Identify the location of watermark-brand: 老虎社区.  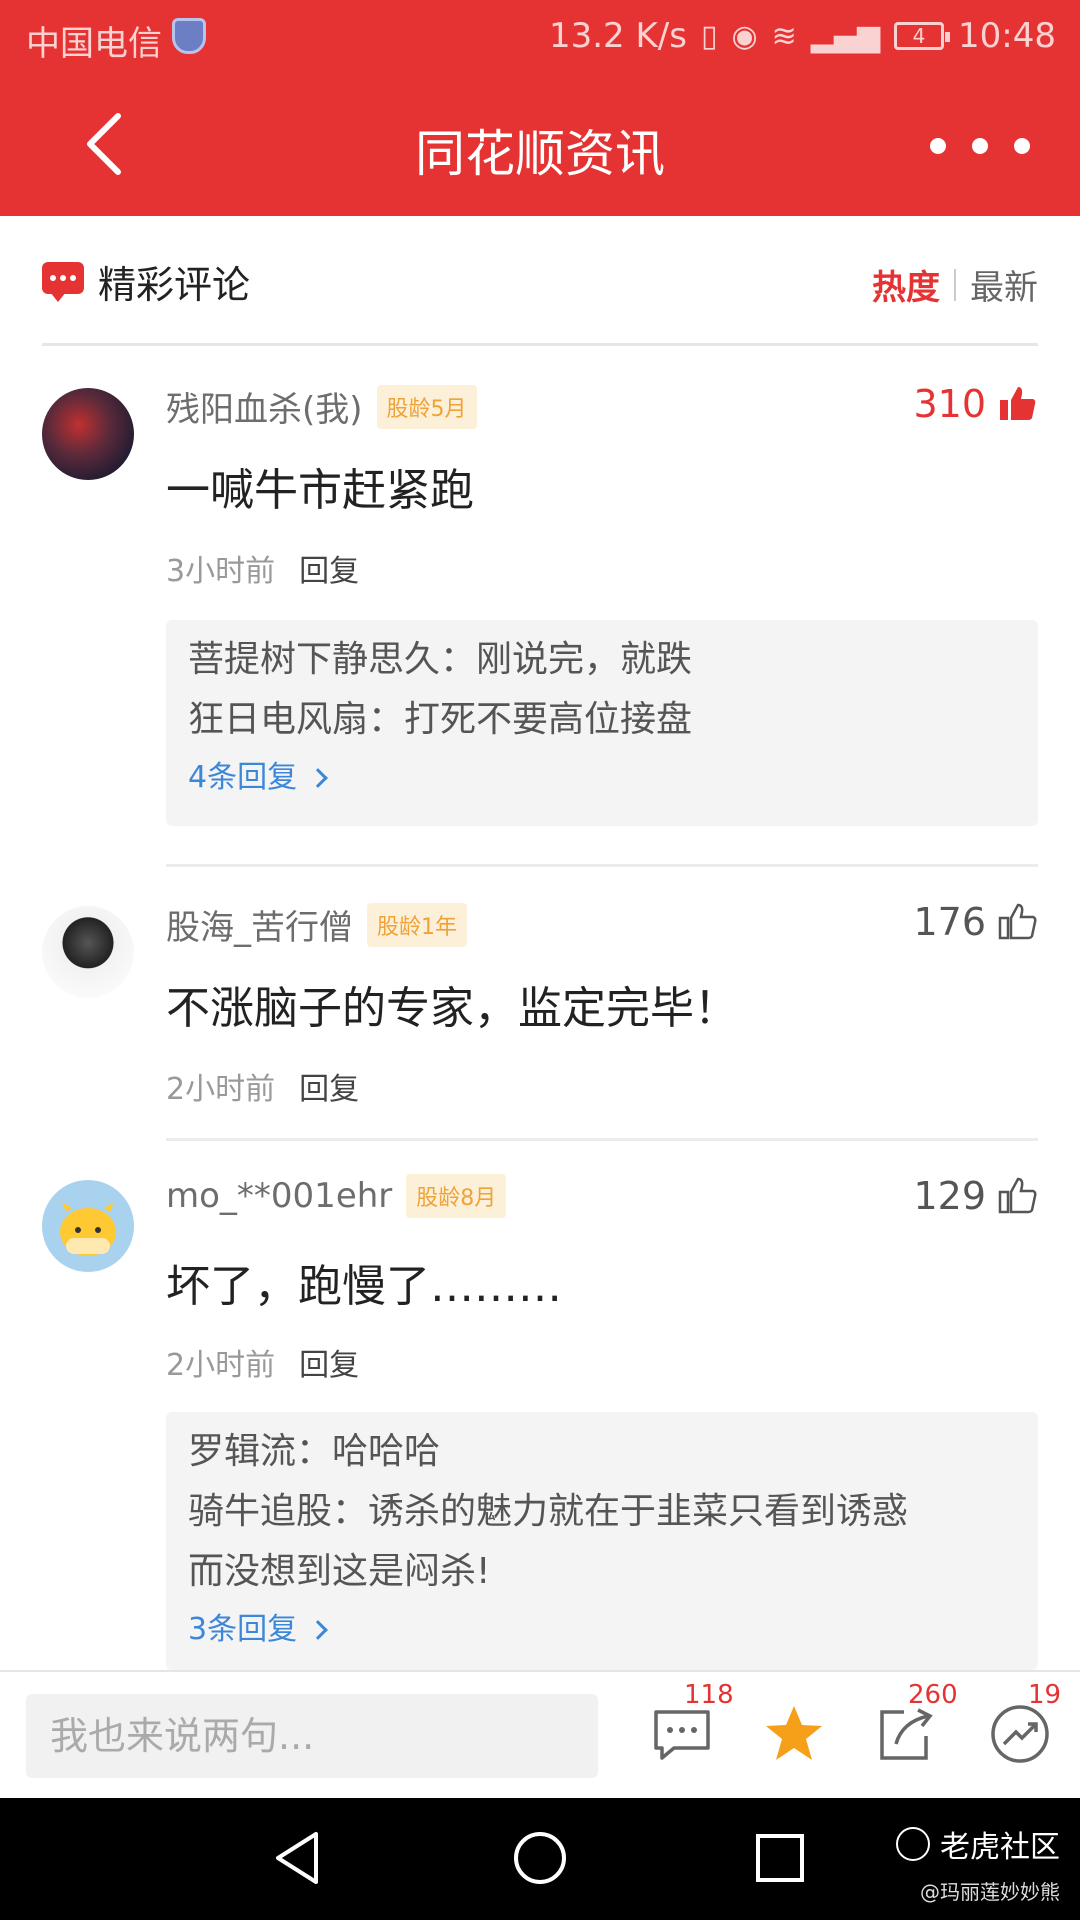
(1000, 1847).